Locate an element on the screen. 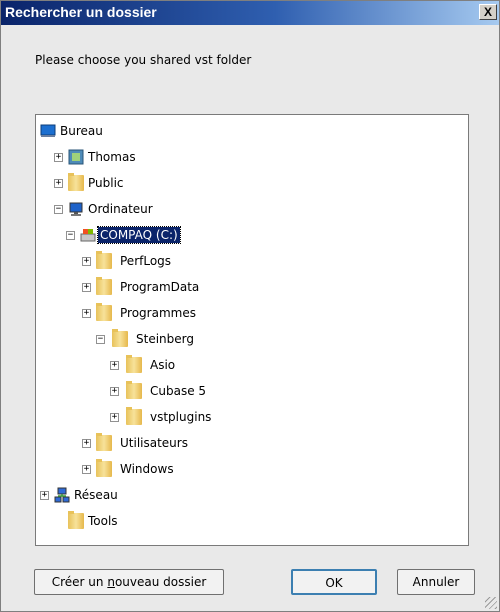 The image size is (500, 612). tree-item-windows: + Windows is located at coordinates (251, 469).